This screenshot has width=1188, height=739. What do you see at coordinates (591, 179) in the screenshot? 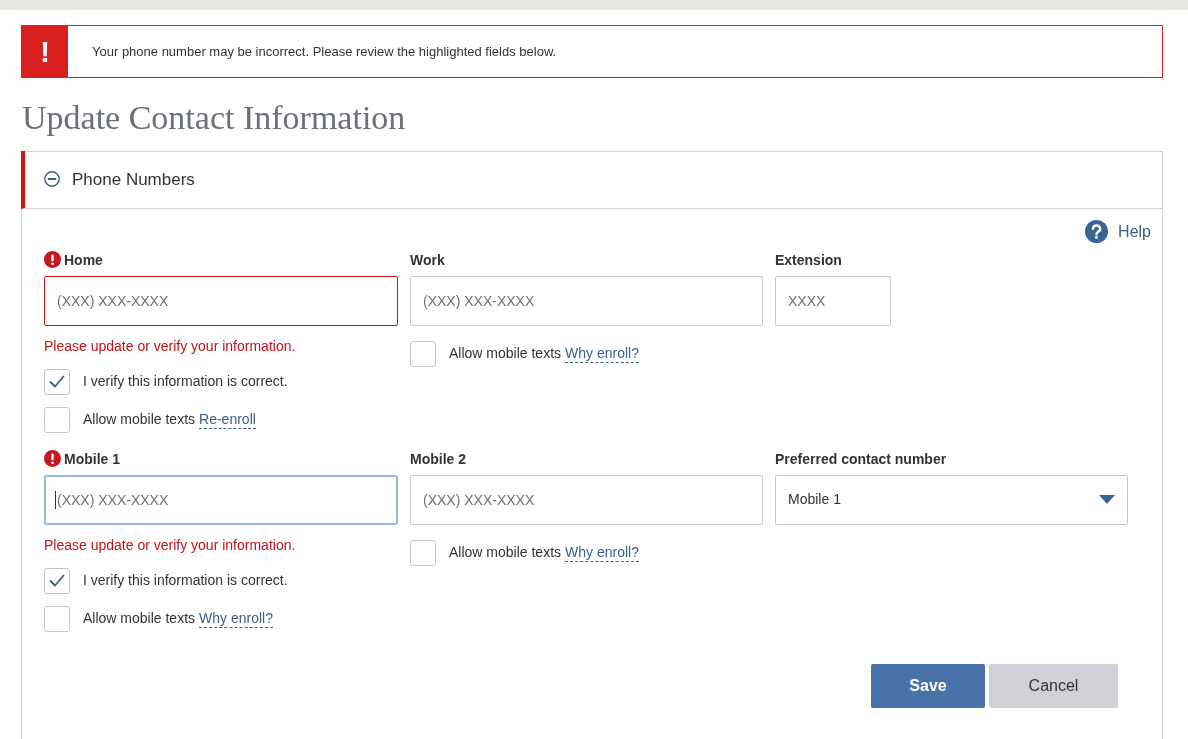
I see `section-header: Phone Numbers` at bounding box center [591, 179].